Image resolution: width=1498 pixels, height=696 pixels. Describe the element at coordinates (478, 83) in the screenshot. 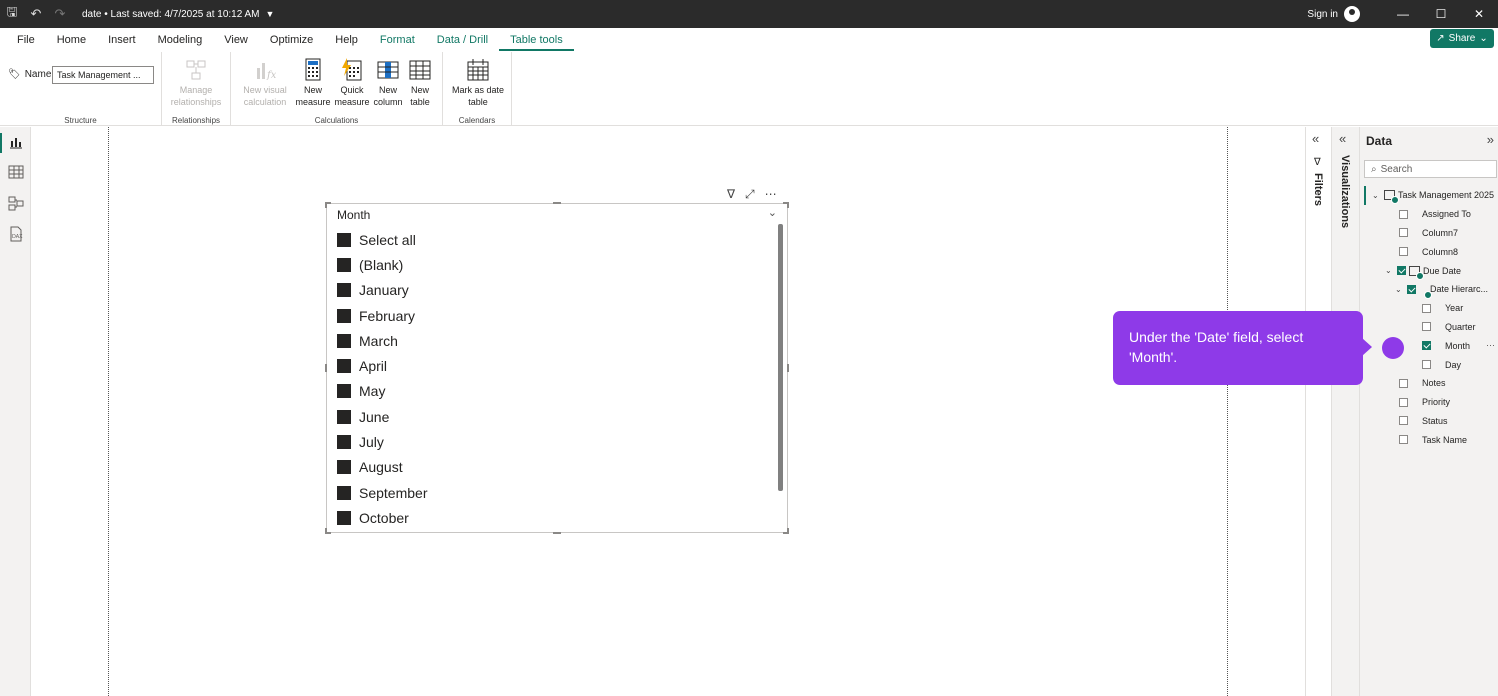

I see `mark-as-date-table-button: Mark as date table` at that location.